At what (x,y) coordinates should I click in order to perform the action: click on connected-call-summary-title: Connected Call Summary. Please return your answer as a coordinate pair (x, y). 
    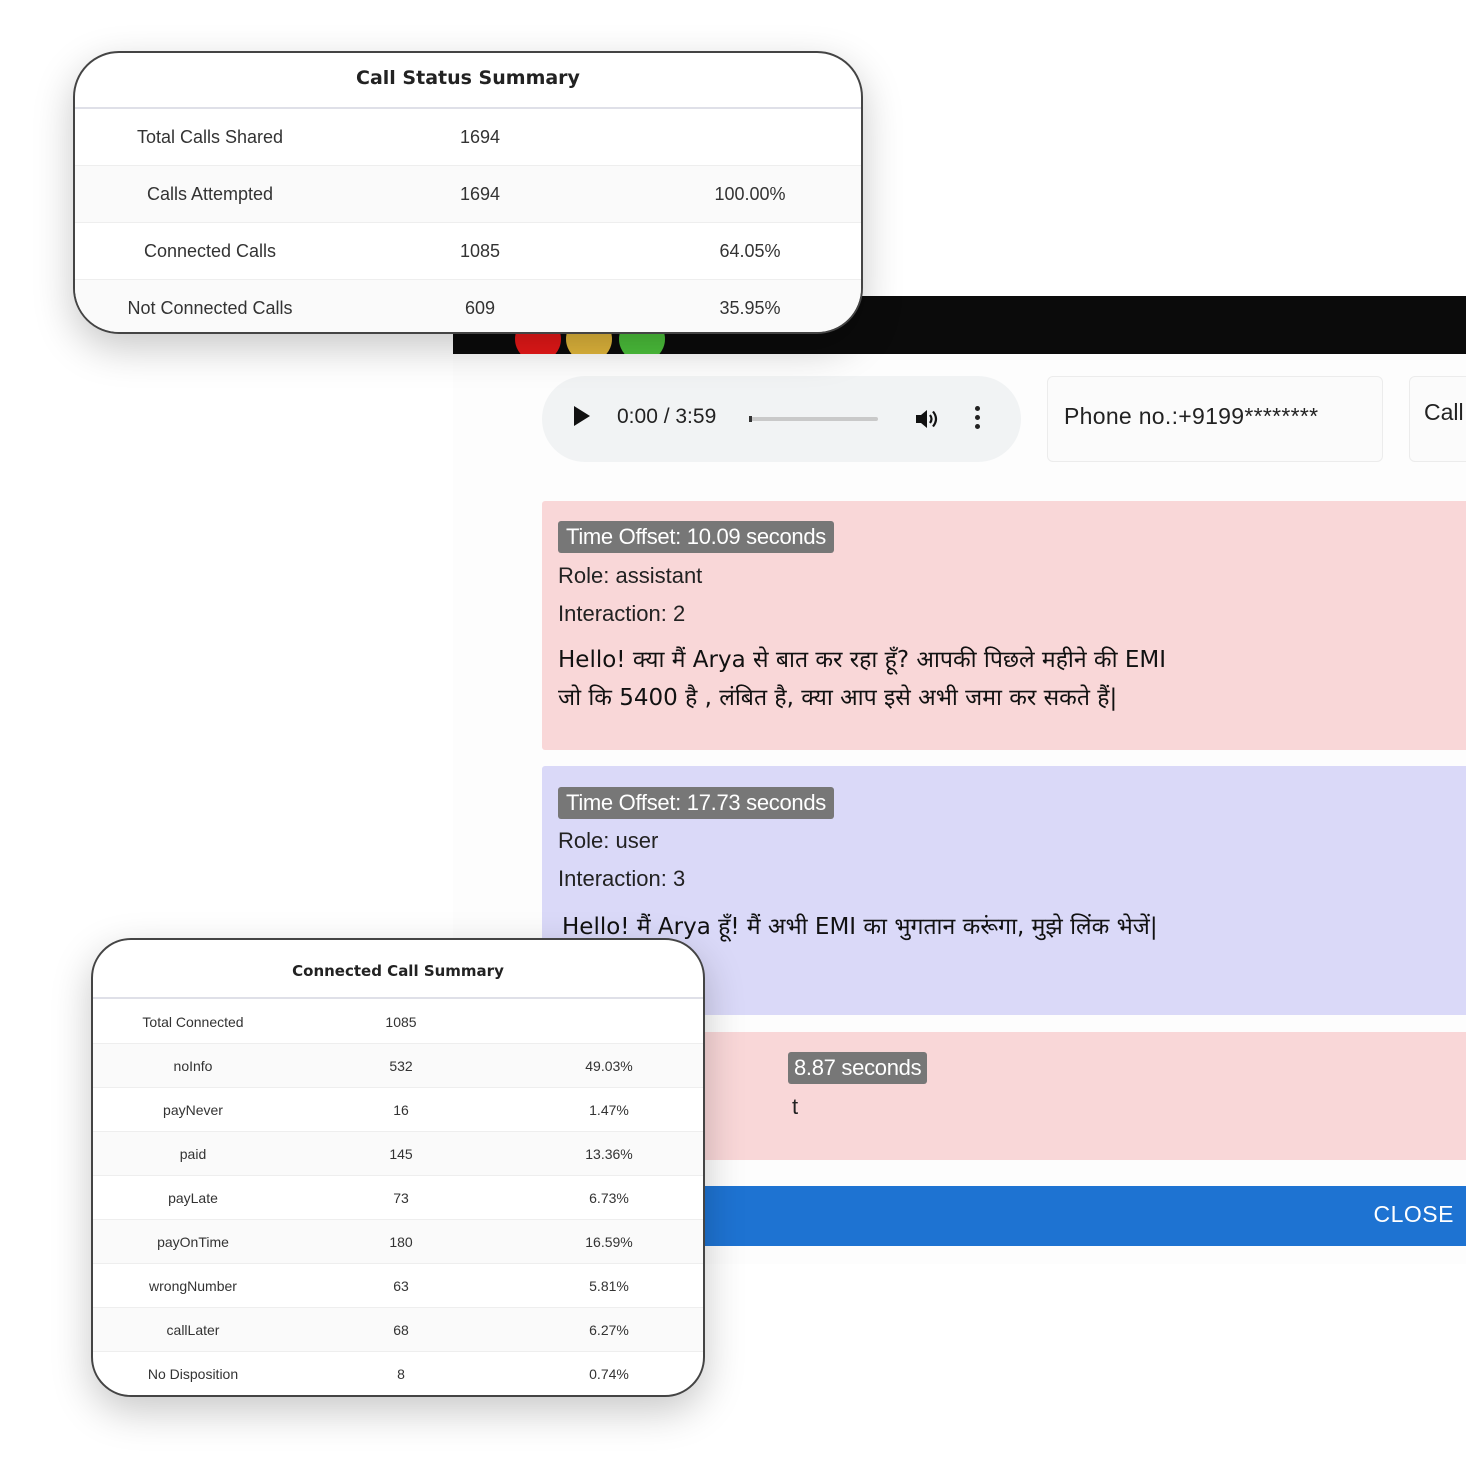
    Looking at the image, I should click on (398, 971).